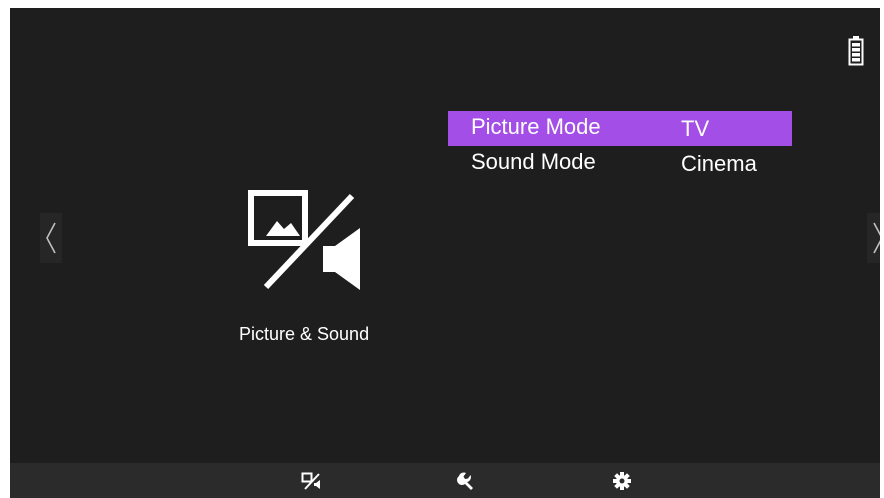 The height and width of the screenshot is (498, 884). I want to click on menu-item-value: Cinema, so click(719, 163).